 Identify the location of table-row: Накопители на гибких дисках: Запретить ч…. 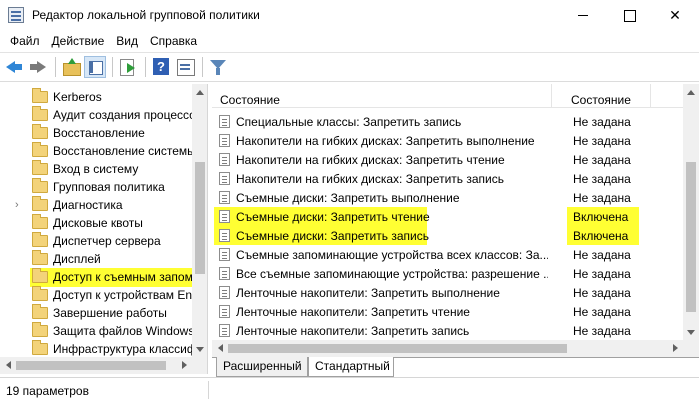
(447, 159).